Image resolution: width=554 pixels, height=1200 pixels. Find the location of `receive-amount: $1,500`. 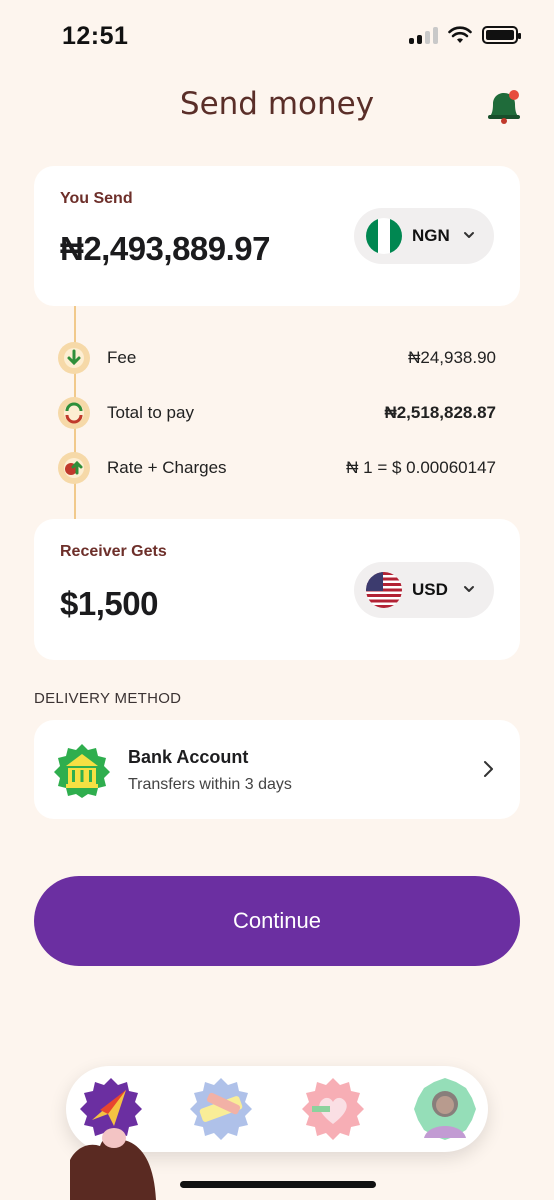

receive-amount: $1,500 is located at coordinates (109, 604).